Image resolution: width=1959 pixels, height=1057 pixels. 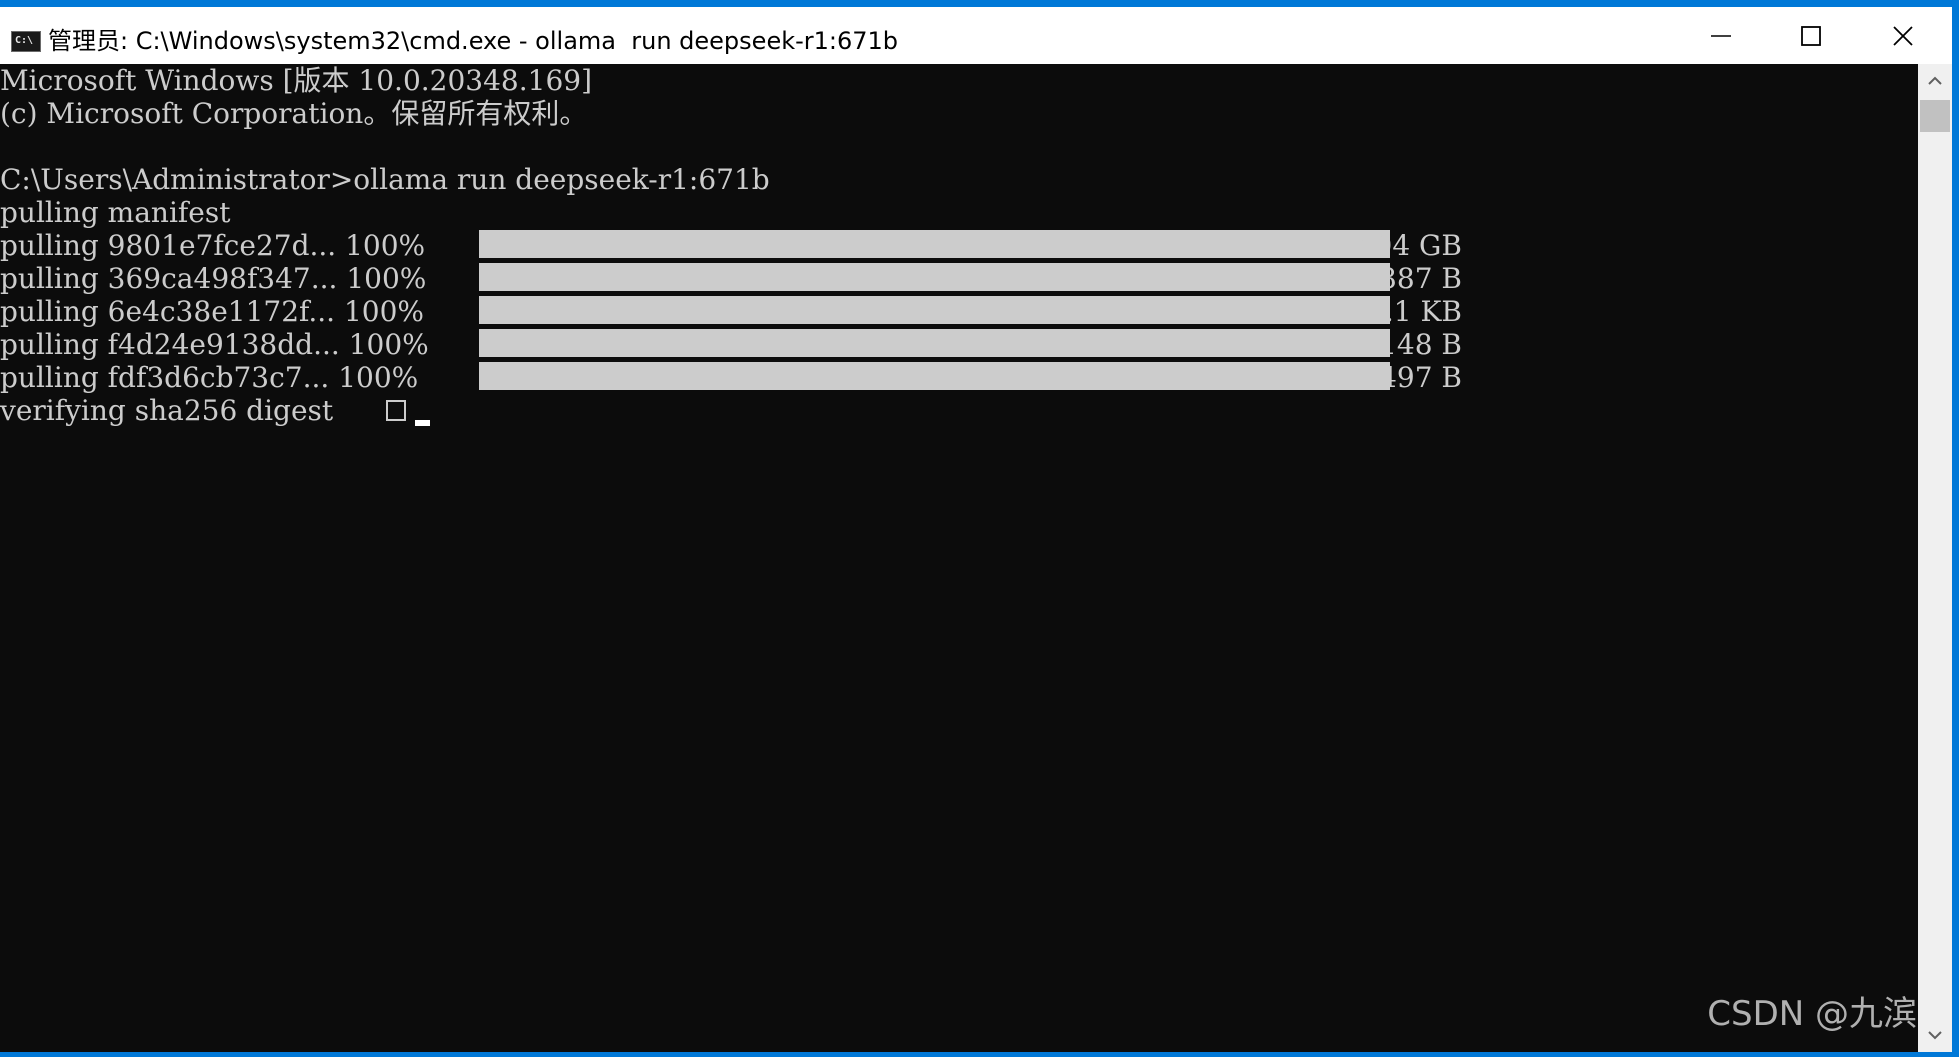 I want to click on maximize-icon, so click(x=1811, y=36).